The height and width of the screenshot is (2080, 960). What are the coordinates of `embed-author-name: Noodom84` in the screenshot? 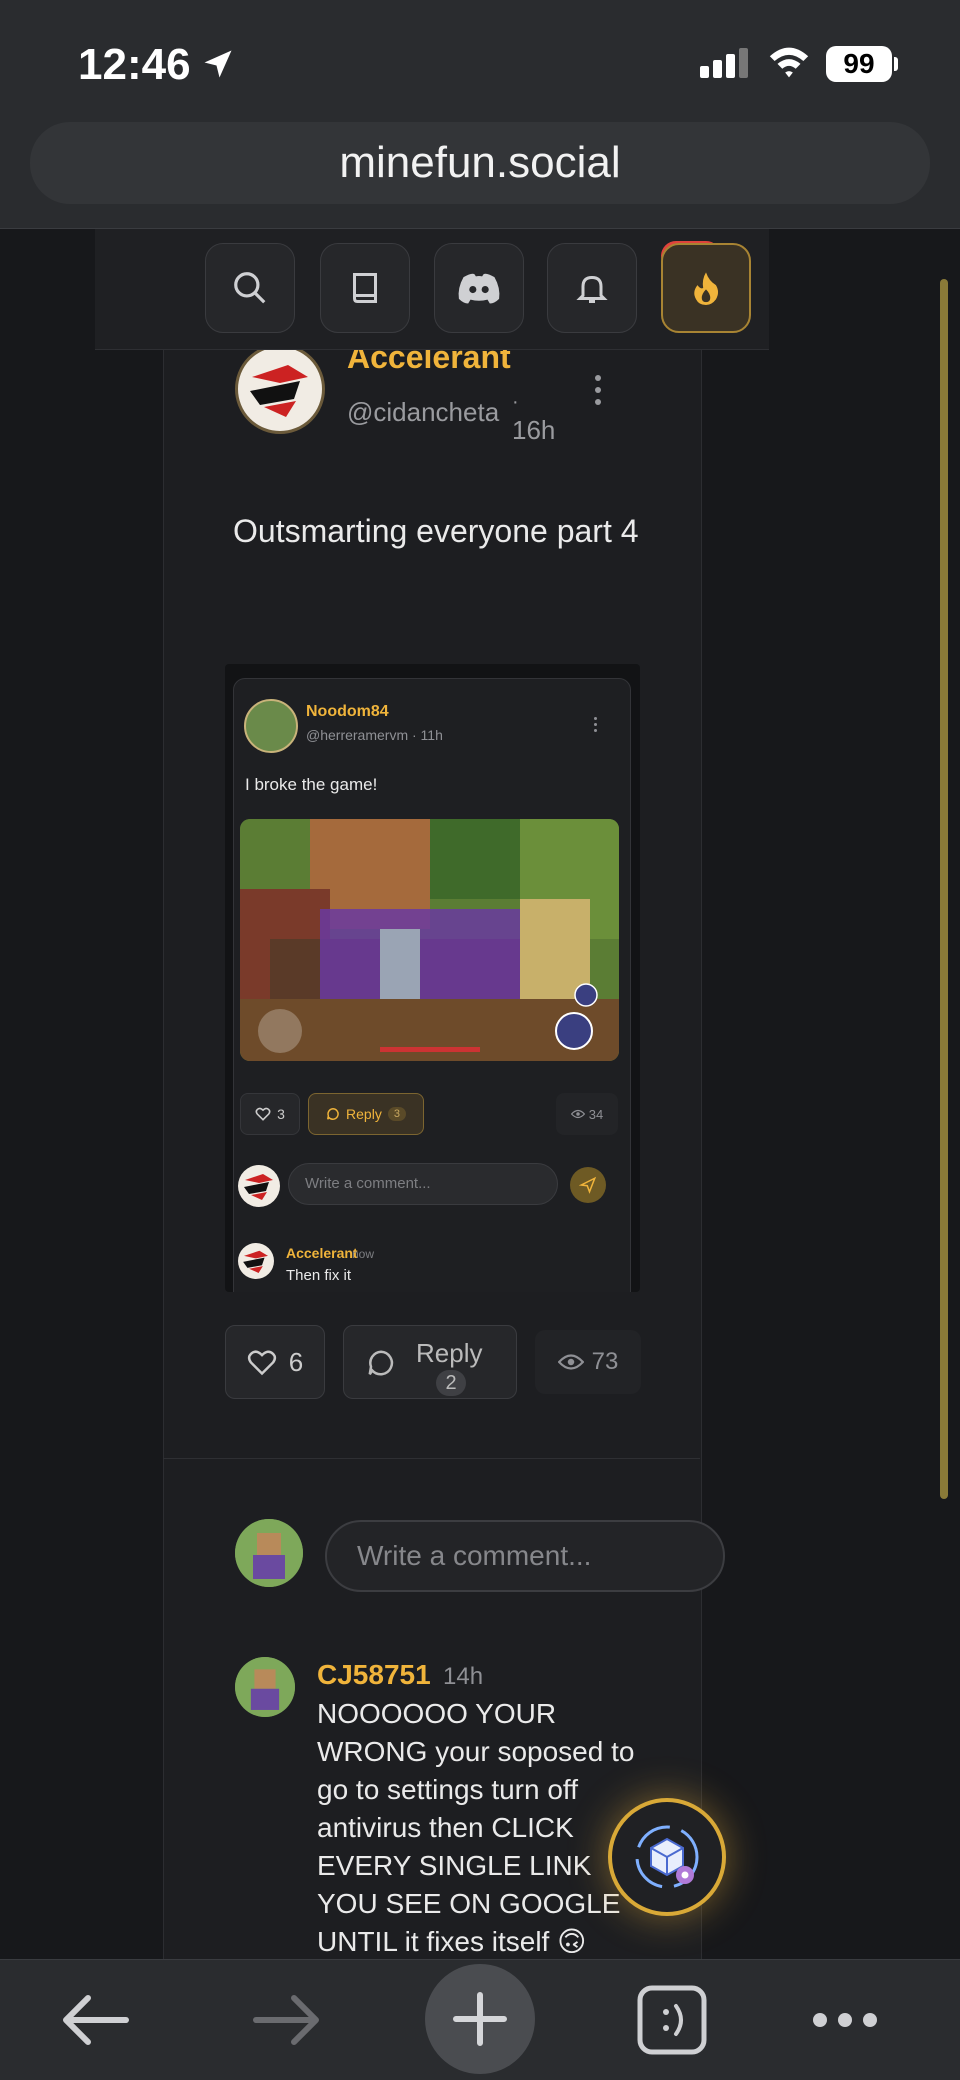 It's located at (347, 711).